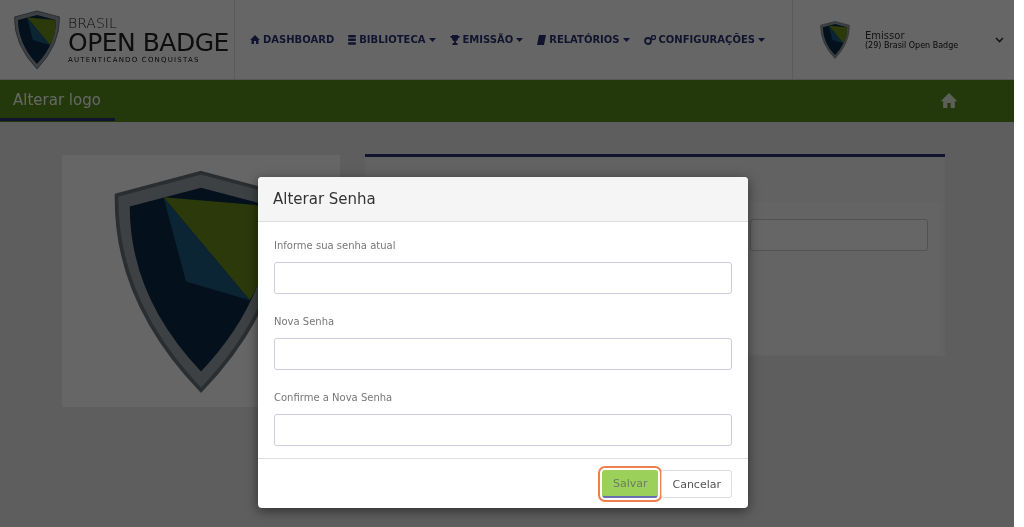  What do you see at coordinates (486, 39) in the screenshot?
I see `nav-link: EMISSÃO` at bounding box center [486, 39].